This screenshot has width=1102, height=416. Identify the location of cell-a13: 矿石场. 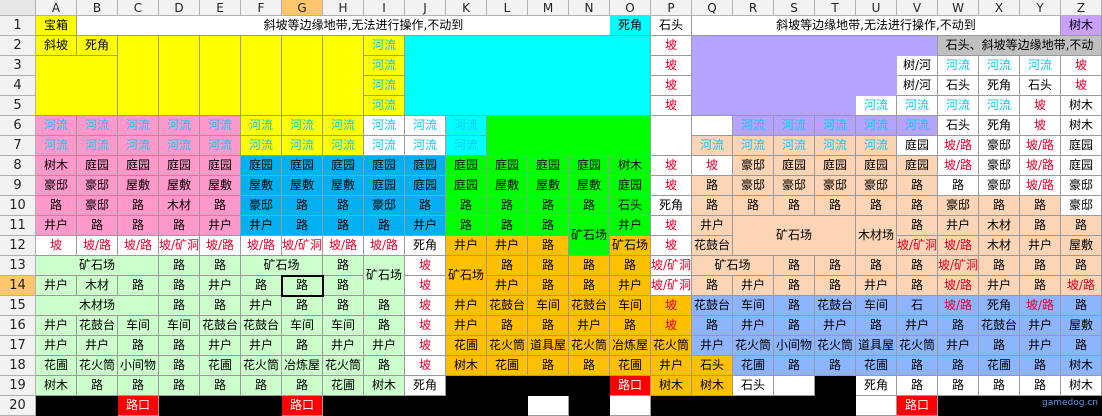
(97, 266).